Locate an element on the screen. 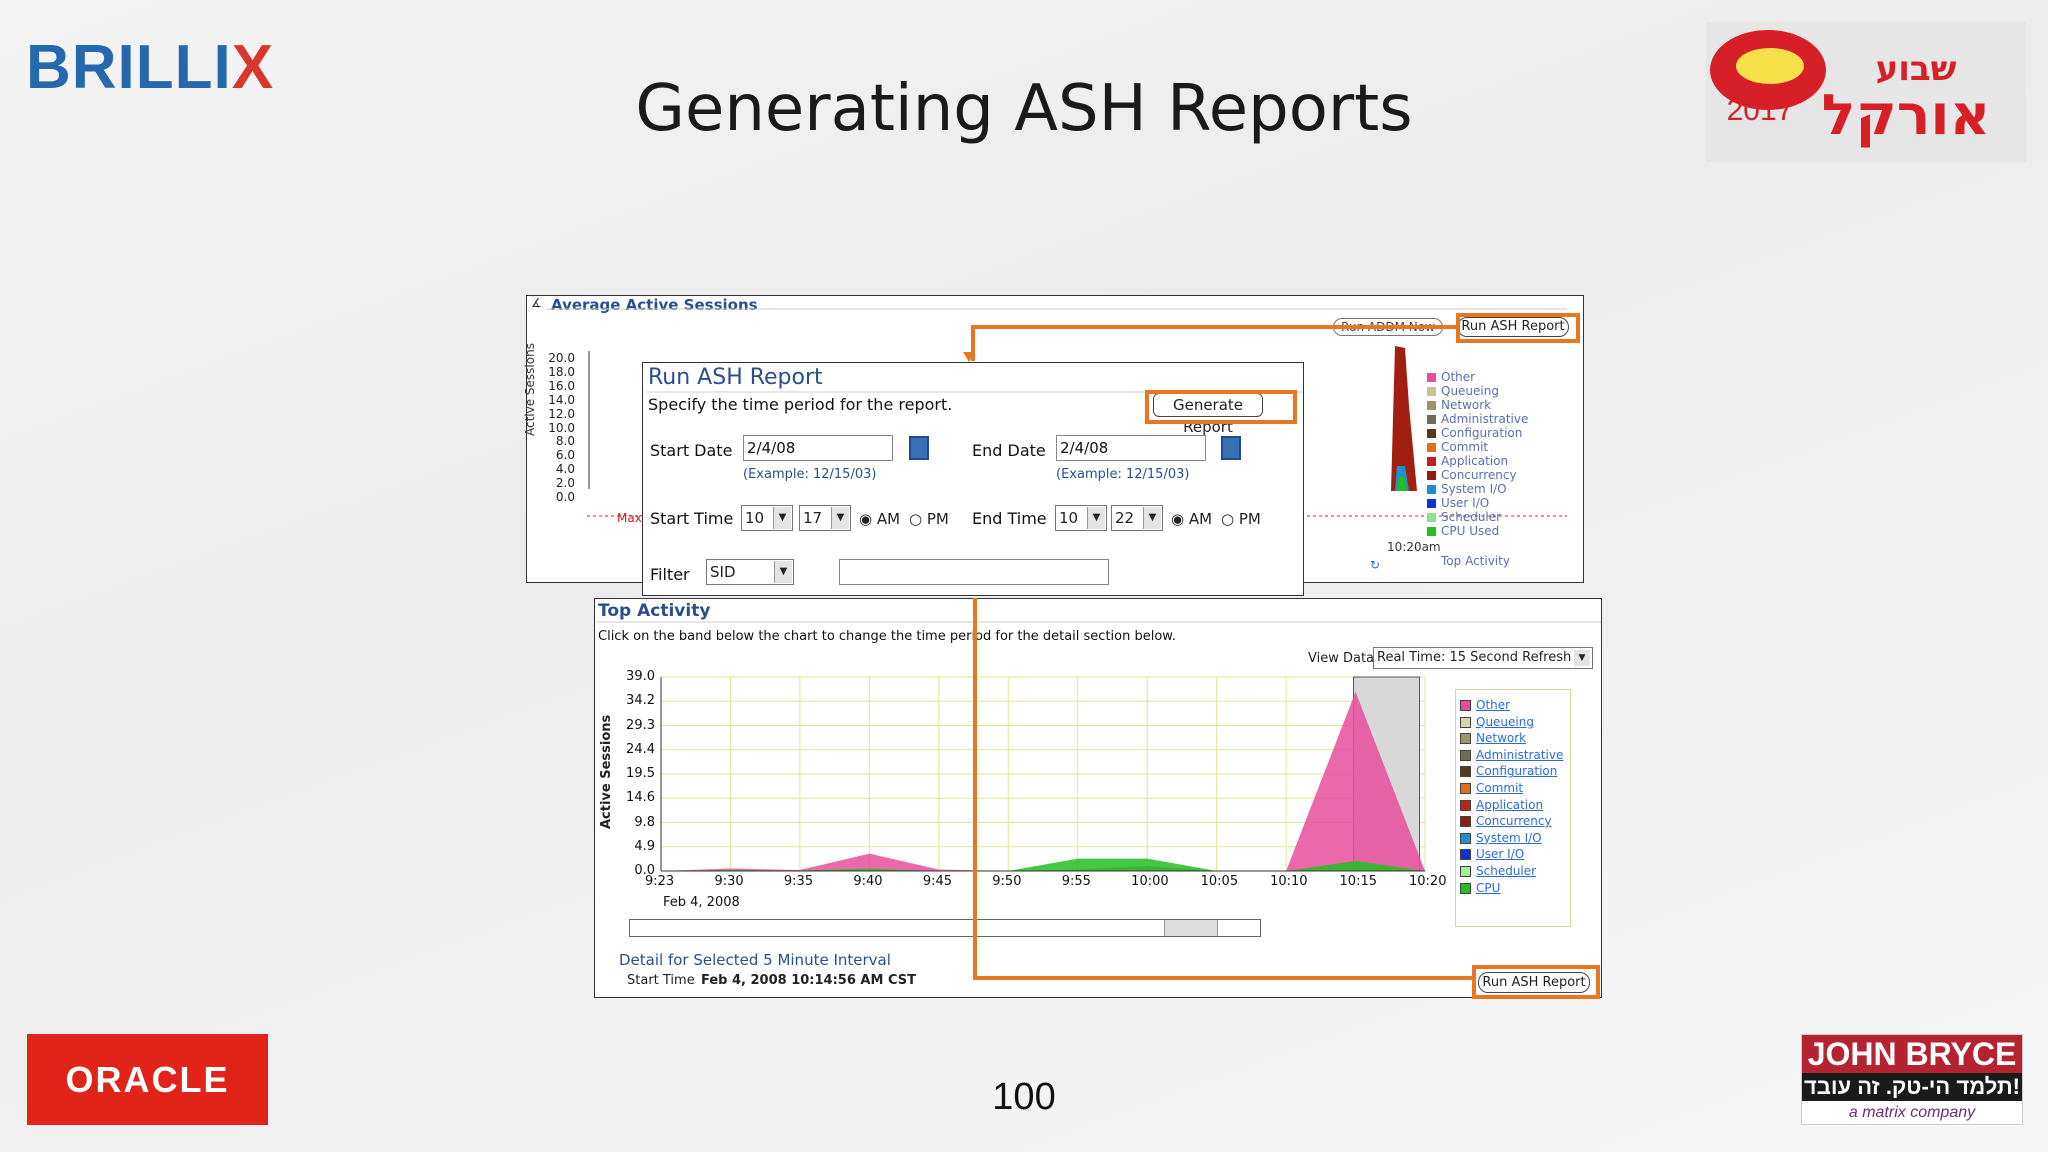  start-am-radio: ◉ AM is located at coordinates (879, 519).